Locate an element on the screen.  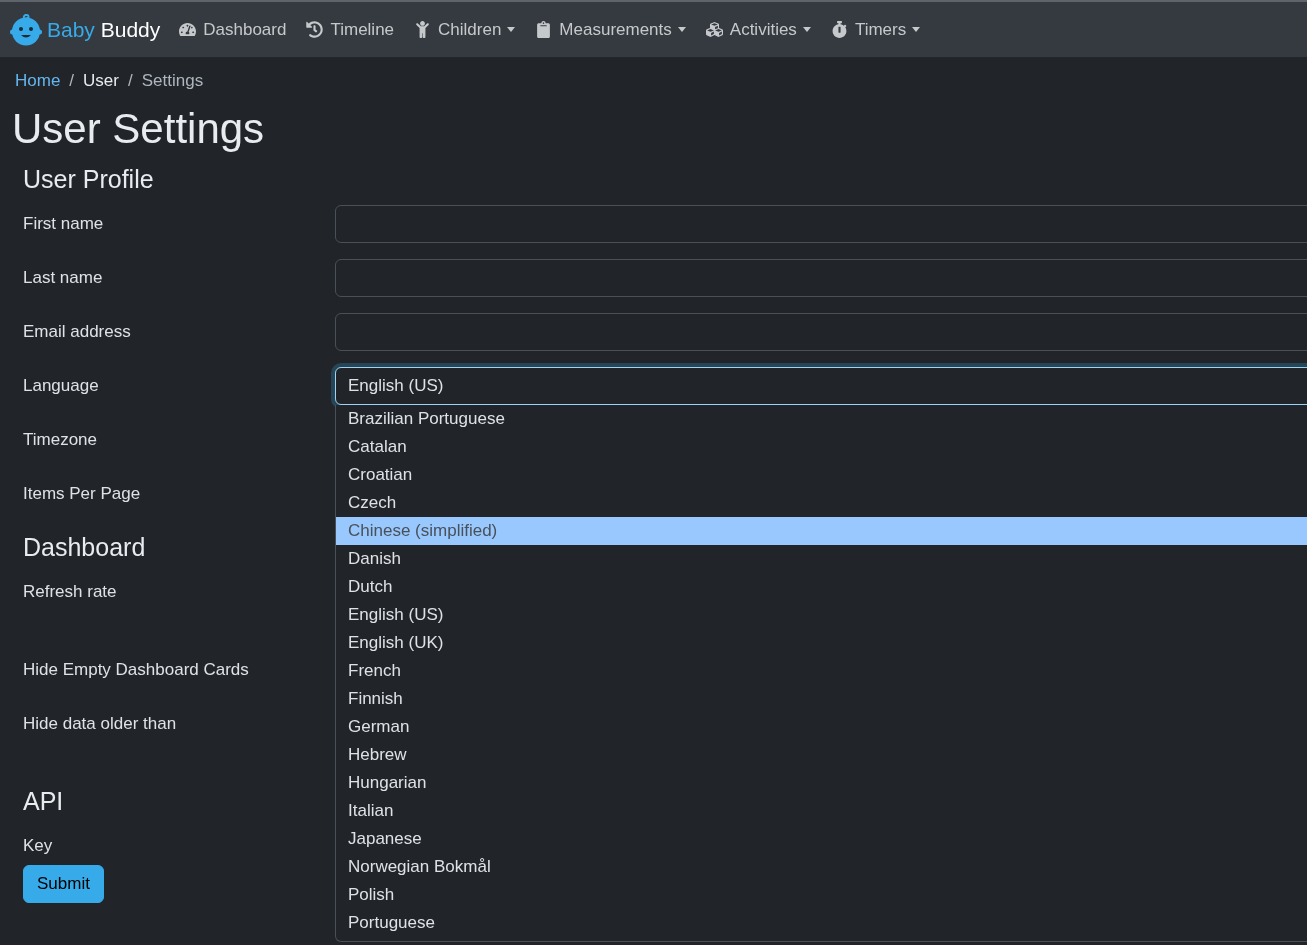
section-heading: User Profile is located at coordinates (88, 179).